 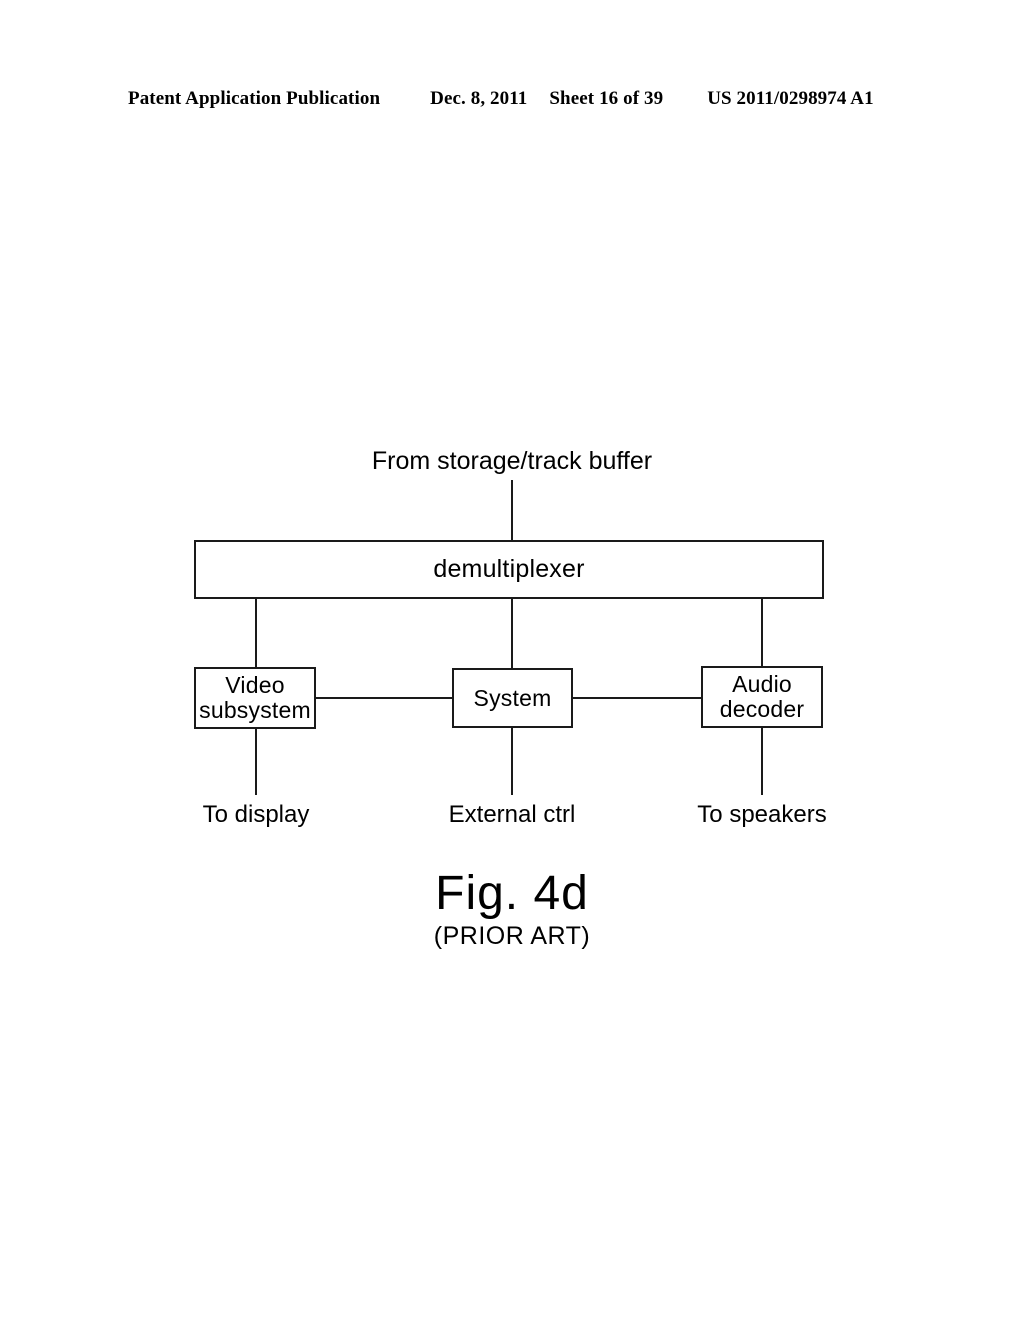 What do you see at coordinates (512, 761) in the screenshot?
I see `connector-system-to-external-ctrl` at bounding box center [512, 761].